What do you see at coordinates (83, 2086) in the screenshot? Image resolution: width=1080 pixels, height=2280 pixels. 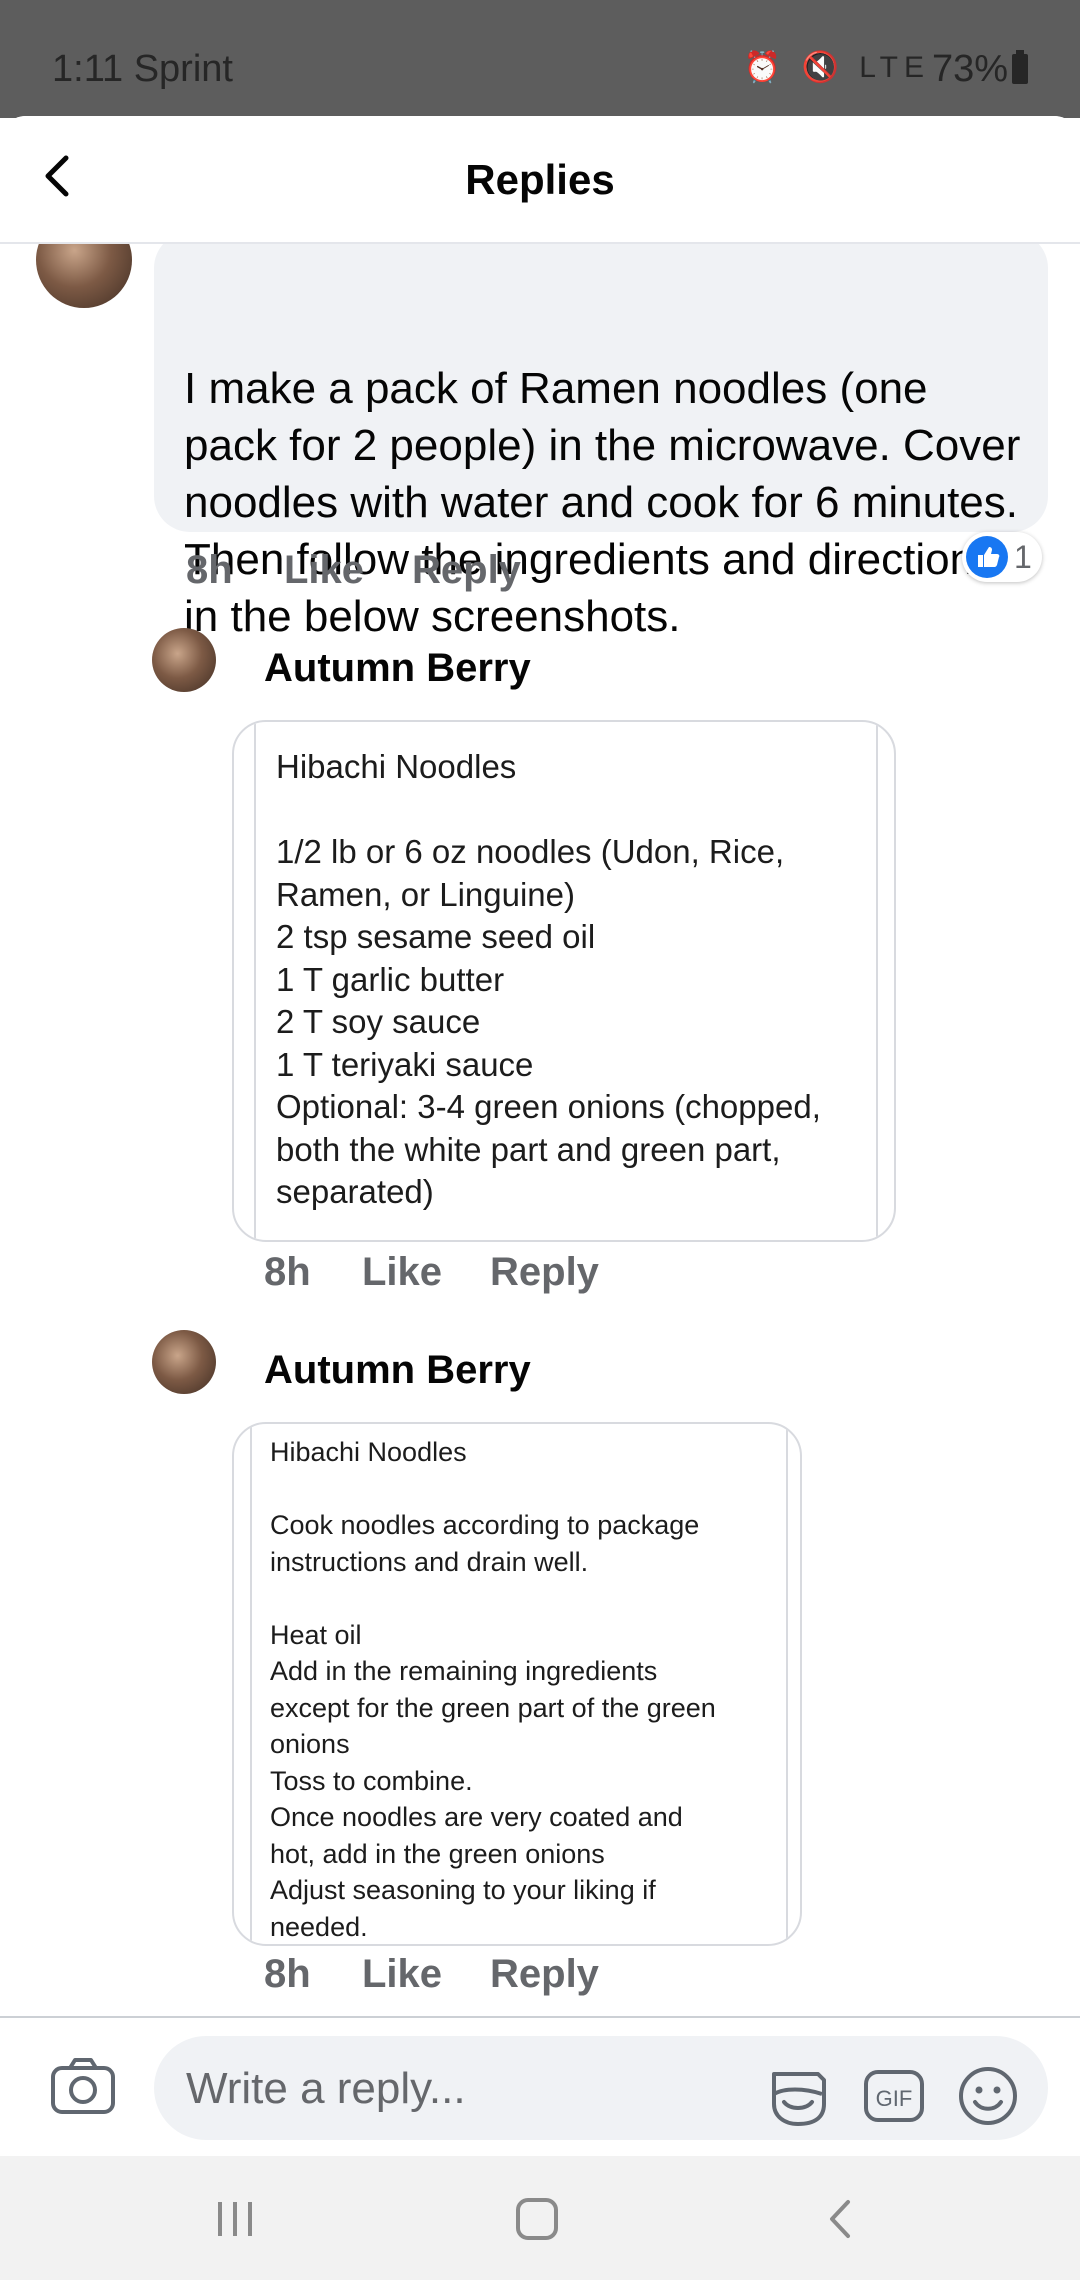 I see `camera-icon` at bounding box center [83, 2086].